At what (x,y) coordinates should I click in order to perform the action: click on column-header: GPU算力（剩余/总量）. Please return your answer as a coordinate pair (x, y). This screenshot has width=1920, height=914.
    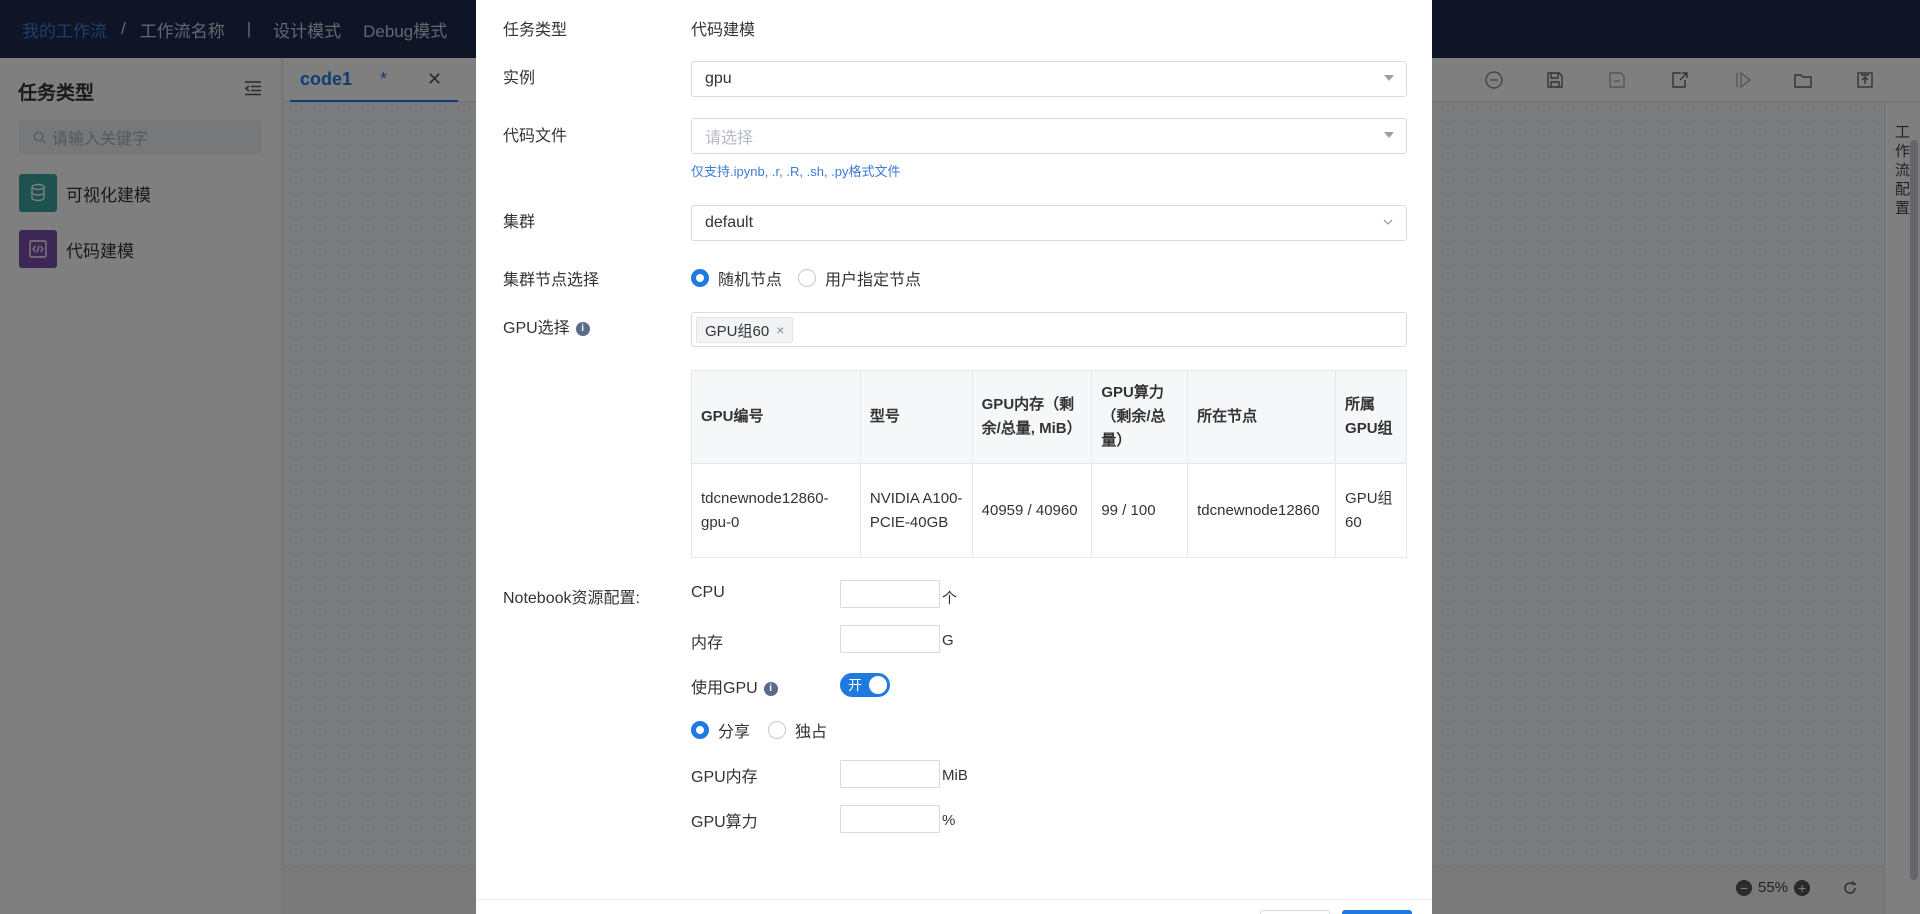
    Looking at the image, I should click on (1140, 417).